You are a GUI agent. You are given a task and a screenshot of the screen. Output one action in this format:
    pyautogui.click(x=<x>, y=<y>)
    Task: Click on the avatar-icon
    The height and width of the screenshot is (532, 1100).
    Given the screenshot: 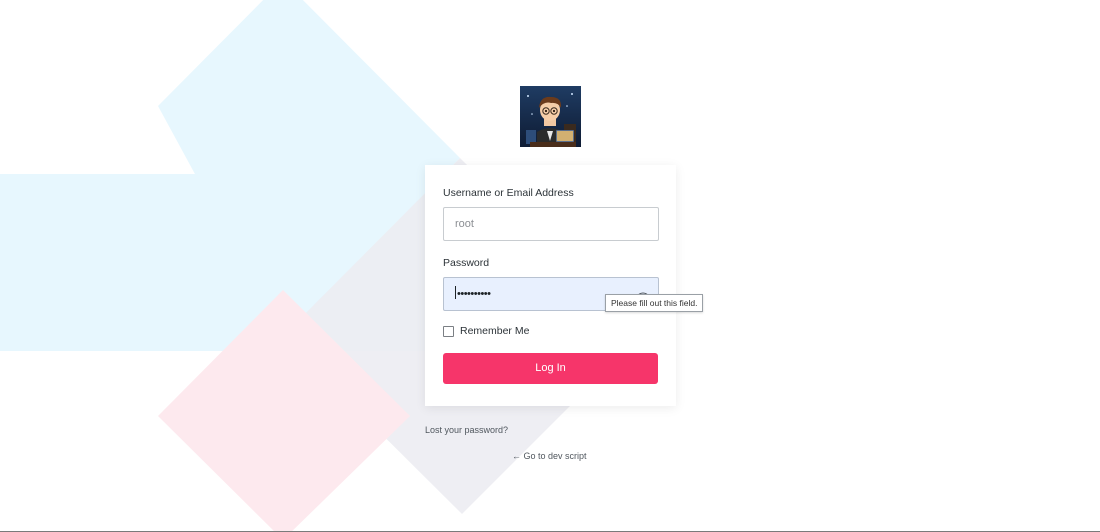 What is the action you would take?
    pyautogui.click(x=550, y=116)
    